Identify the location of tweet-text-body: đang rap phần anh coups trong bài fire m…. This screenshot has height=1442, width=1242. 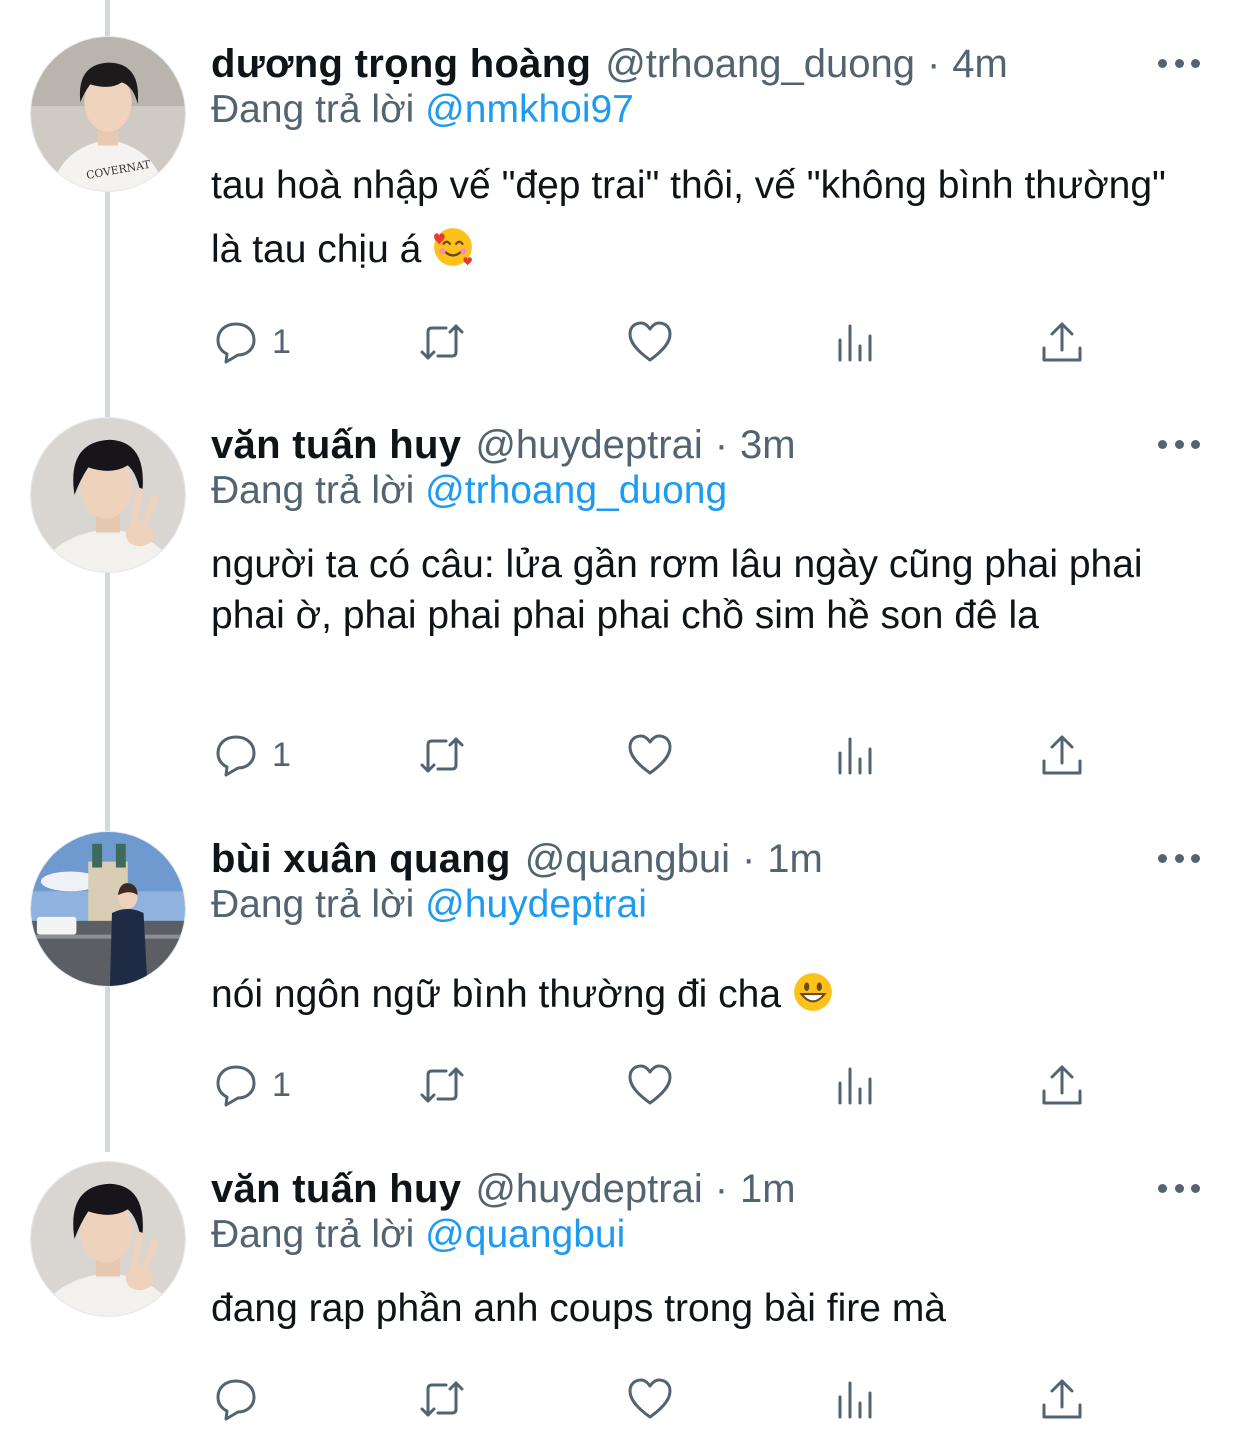
(579, 1308).